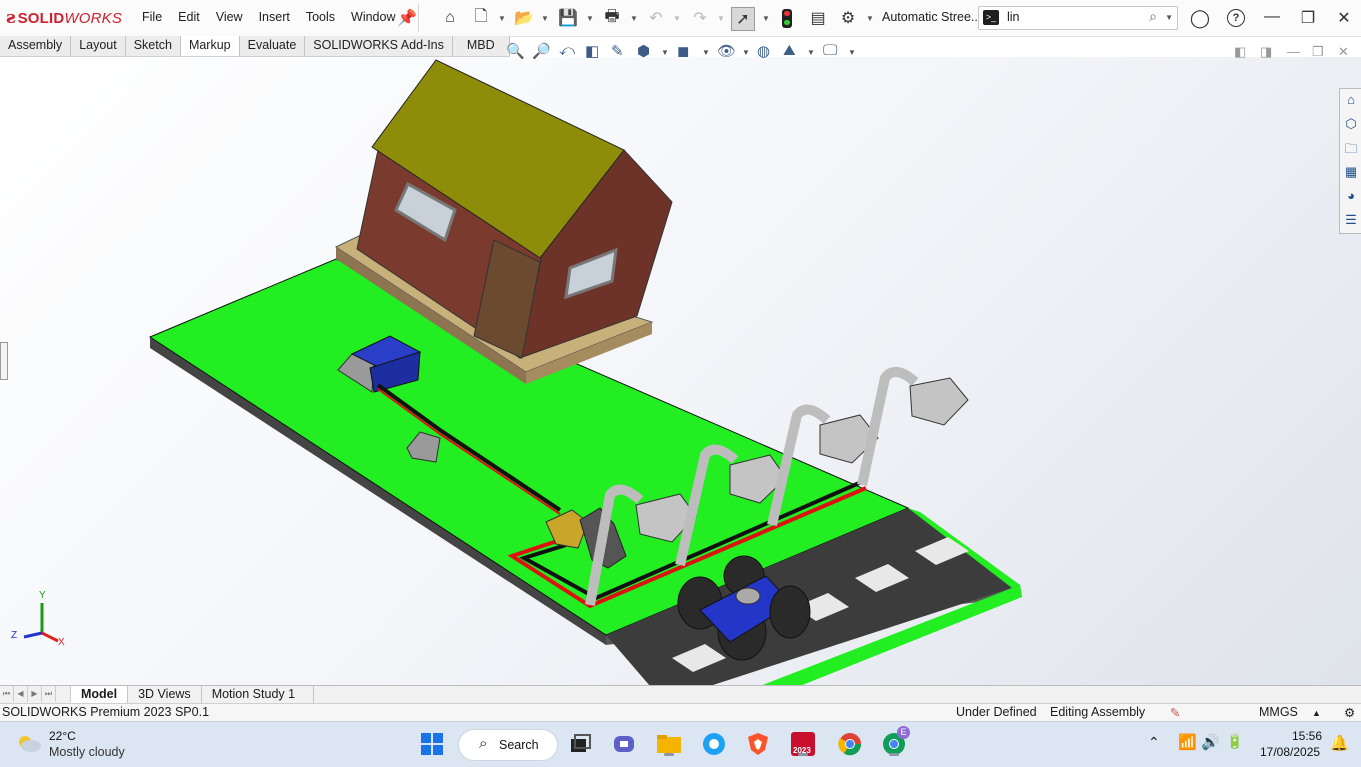 The height and width of the screenshot is (767, 1361). I want to click on edge-browser-icon, so click(714, 744).